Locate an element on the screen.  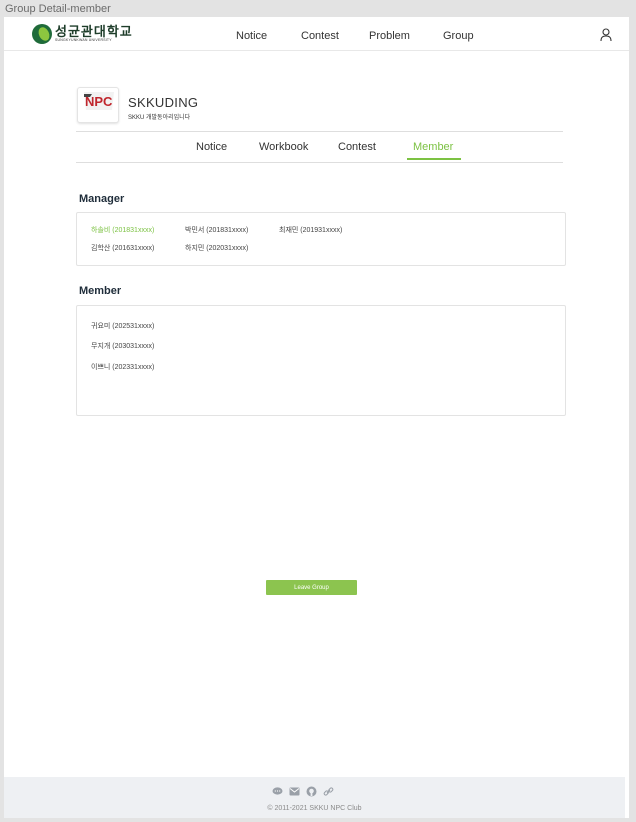
nav-contest: Contest is located at coordinates (320, 36).